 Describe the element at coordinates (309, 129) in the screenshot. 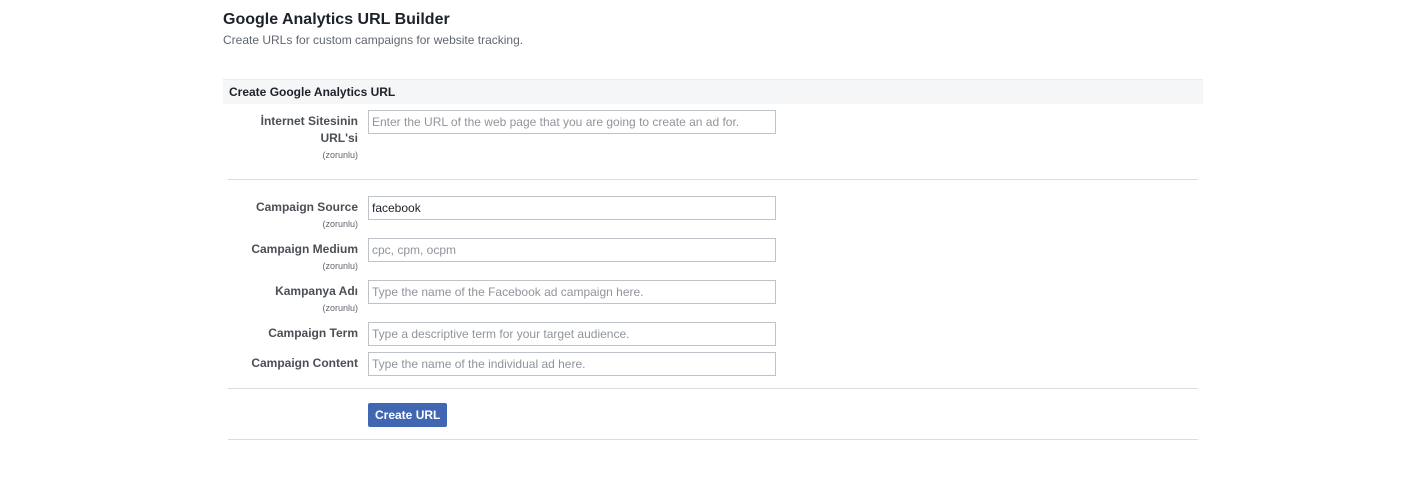

I see `website-url-label: İnternet Sitesinin URL'si` at that location.